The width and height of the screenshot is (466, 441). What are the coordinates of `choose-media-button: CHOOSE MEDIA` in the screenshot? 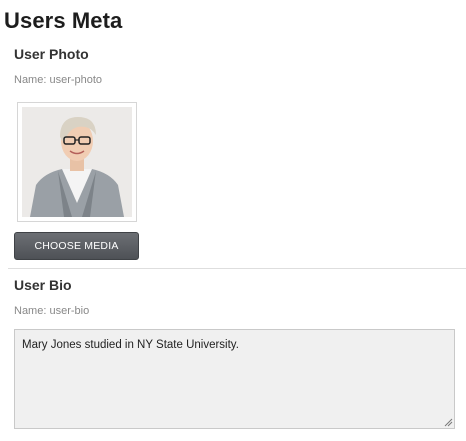 It's located at (76, 246).